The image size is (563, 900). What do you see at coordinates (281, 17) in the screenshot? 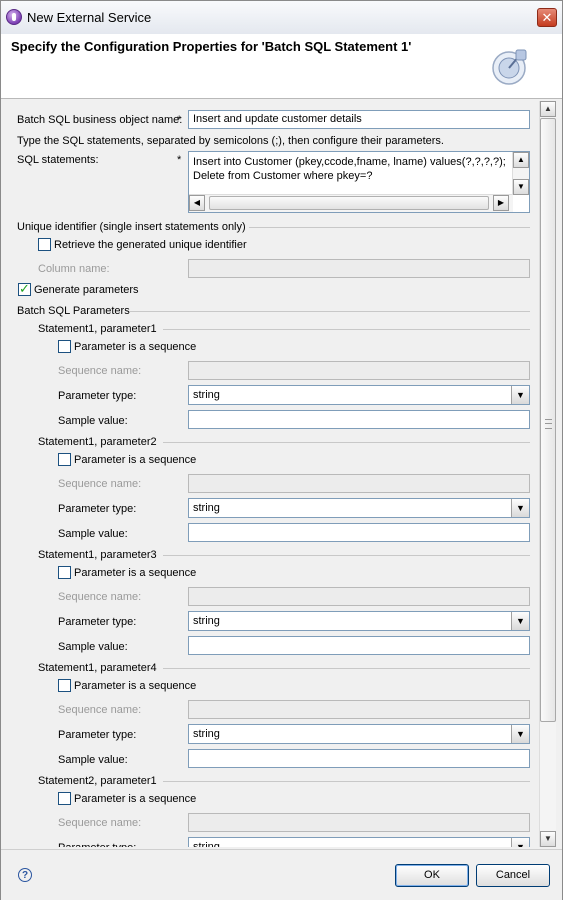
I see `title-bar: New External Service ✕` at bounding box center [281, 17].